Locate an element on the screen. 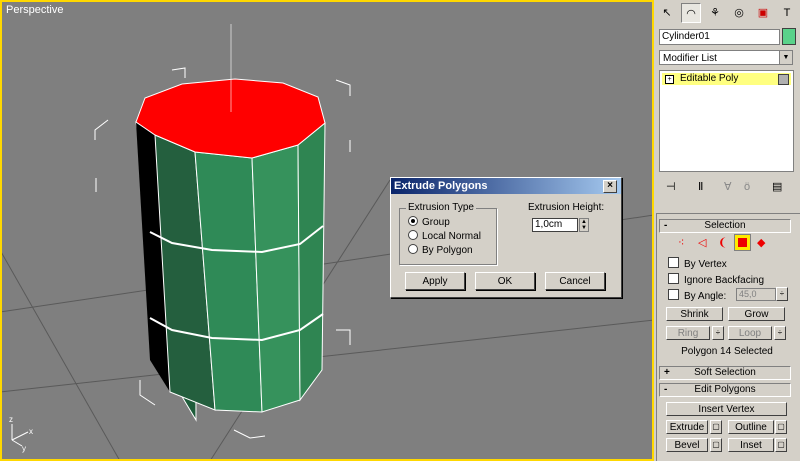 The image size is (800, 461). extrusion-height-label: Extrusion Height: is located at coordinates (566, 207).